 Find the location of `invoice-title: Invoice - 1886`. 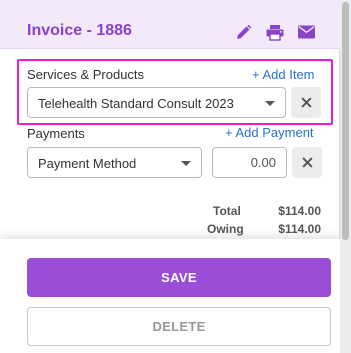

invoice-title: Invoice - 1886 is located at coordinates (79, 30).